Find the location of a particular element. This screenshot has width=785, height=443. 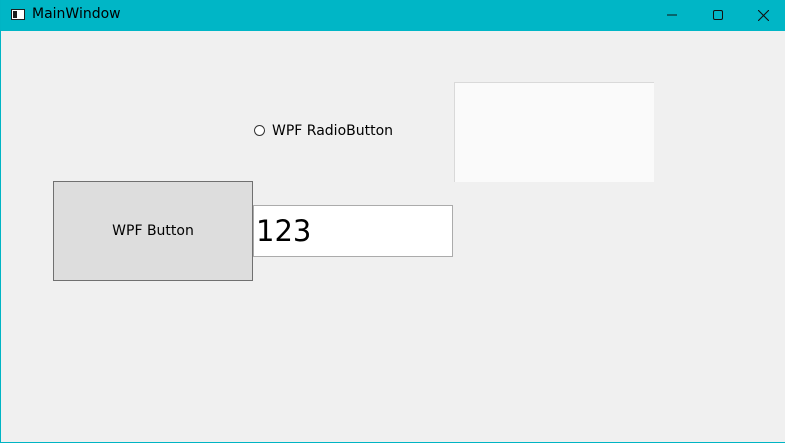

listbox is located at coordinates (554, 132).